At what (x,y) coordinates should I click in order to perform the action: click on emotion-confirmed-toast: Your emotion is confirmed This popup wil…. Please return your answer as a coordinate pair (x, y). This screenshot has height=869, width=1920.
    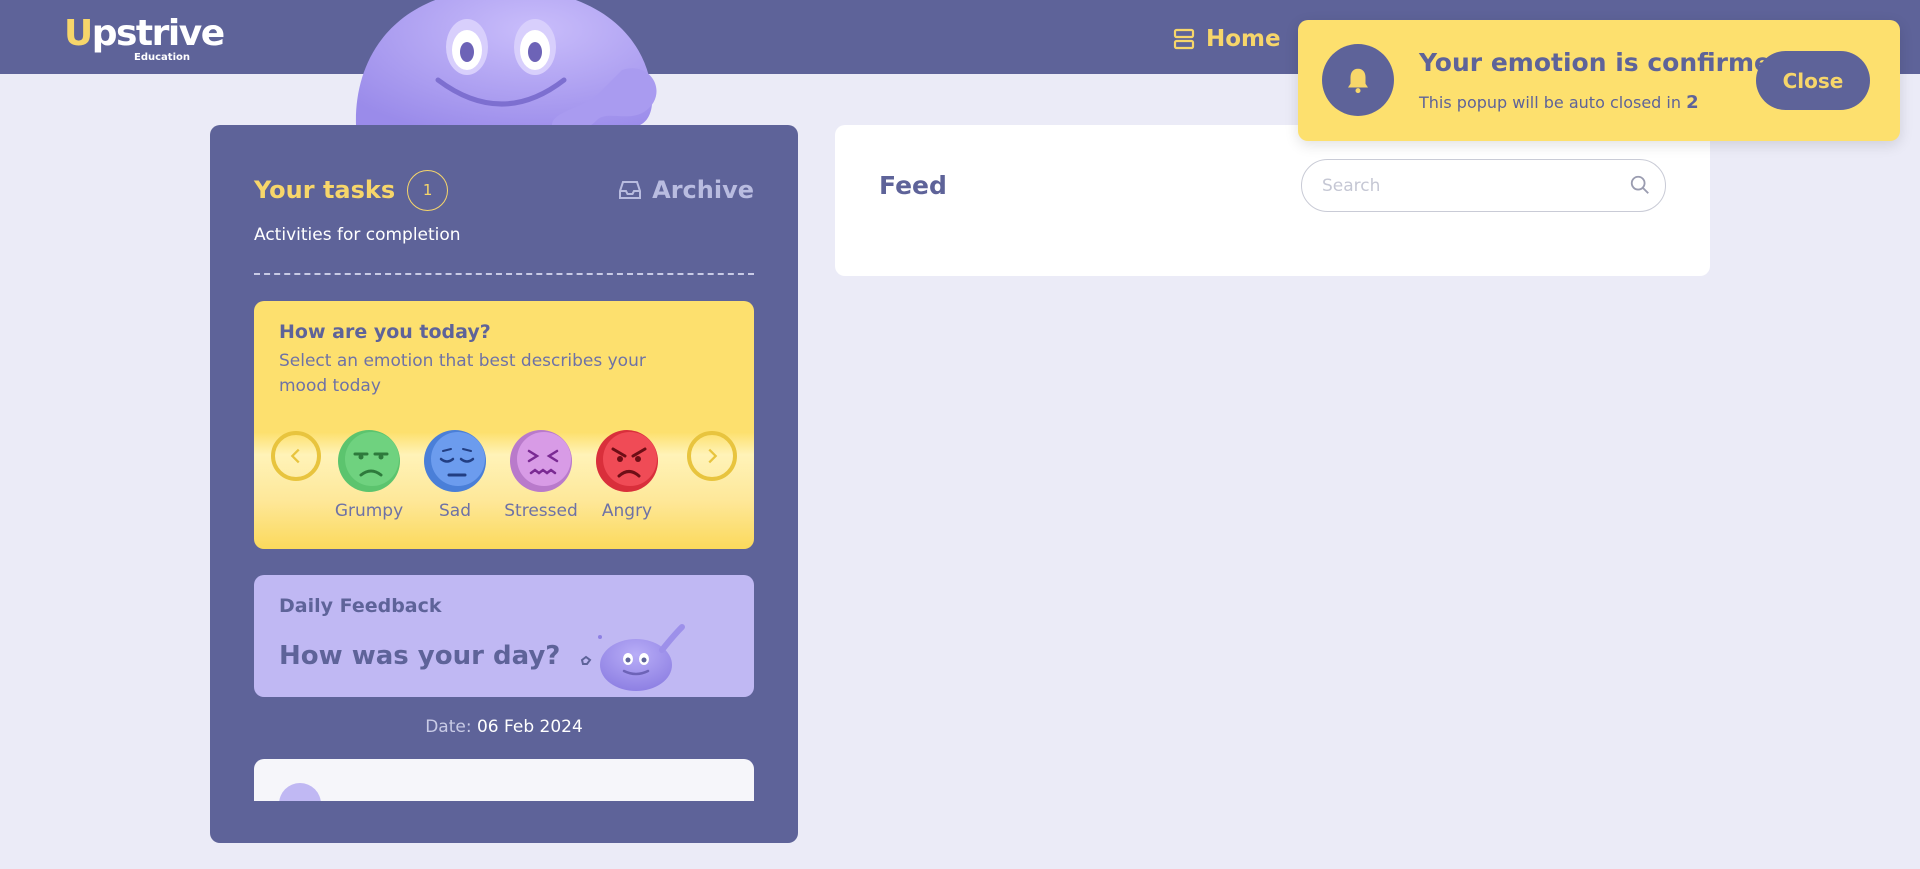
    Looking at the image, I should click on (1599, 80).